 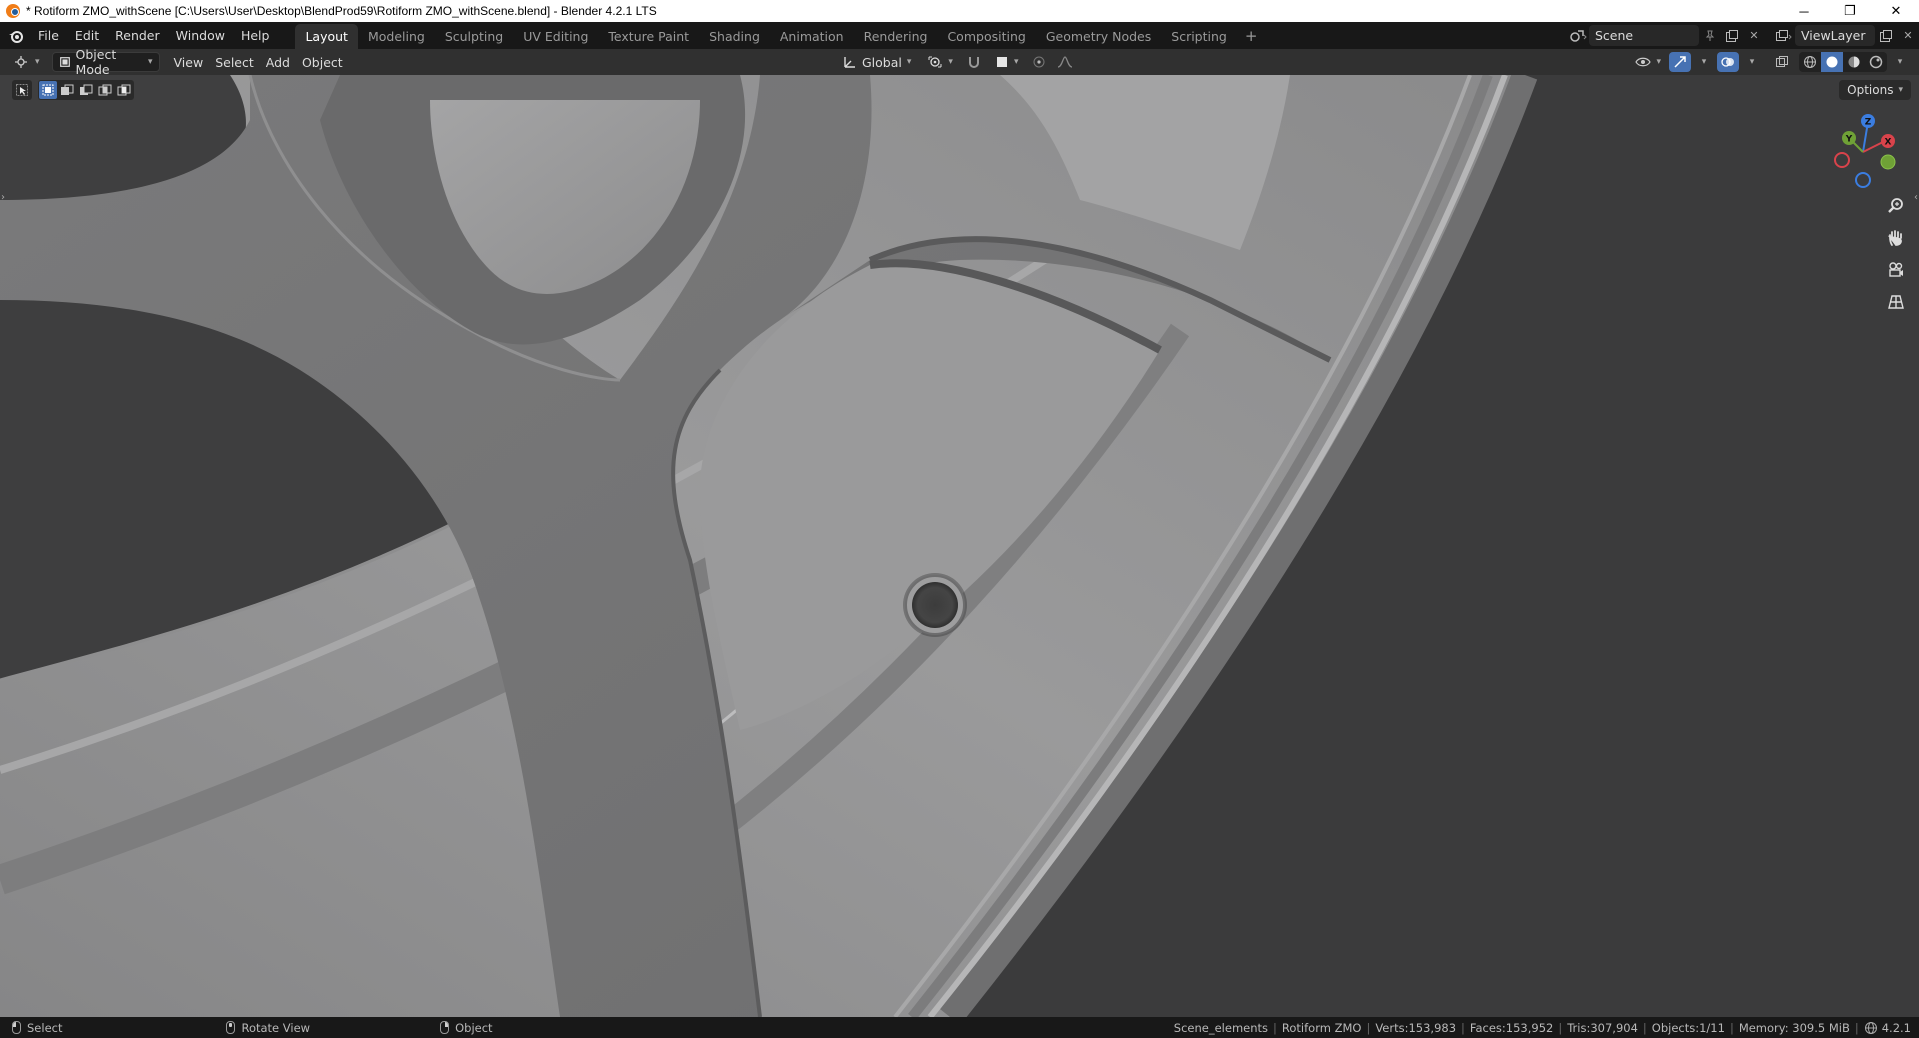 I want to click on select-subtract-icon, so click(x=86, y=90).